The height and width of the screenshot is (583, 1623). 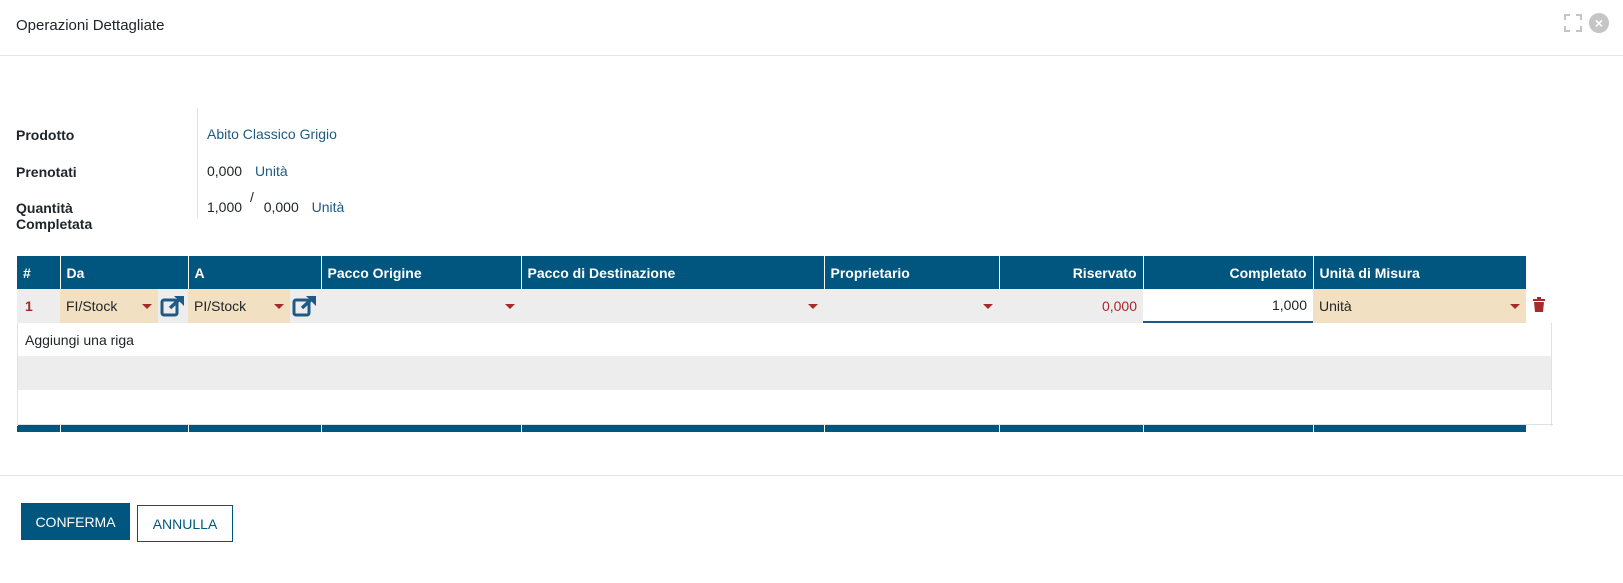 I want to click on done-quantity-input, so click(x=1228, y=306).